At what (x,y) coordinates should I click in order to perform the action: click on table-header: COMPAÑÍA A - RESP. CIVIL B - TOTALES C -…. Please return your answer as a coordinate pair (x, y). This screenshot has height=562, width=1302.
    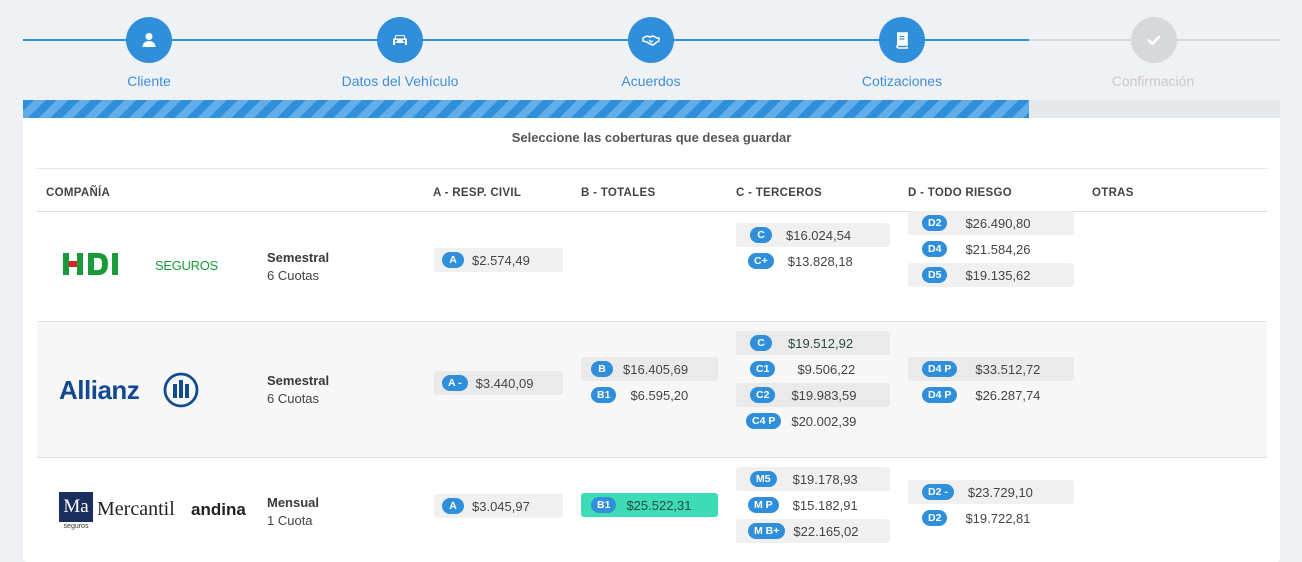
    Looking at the image, I should click on (652, 191).